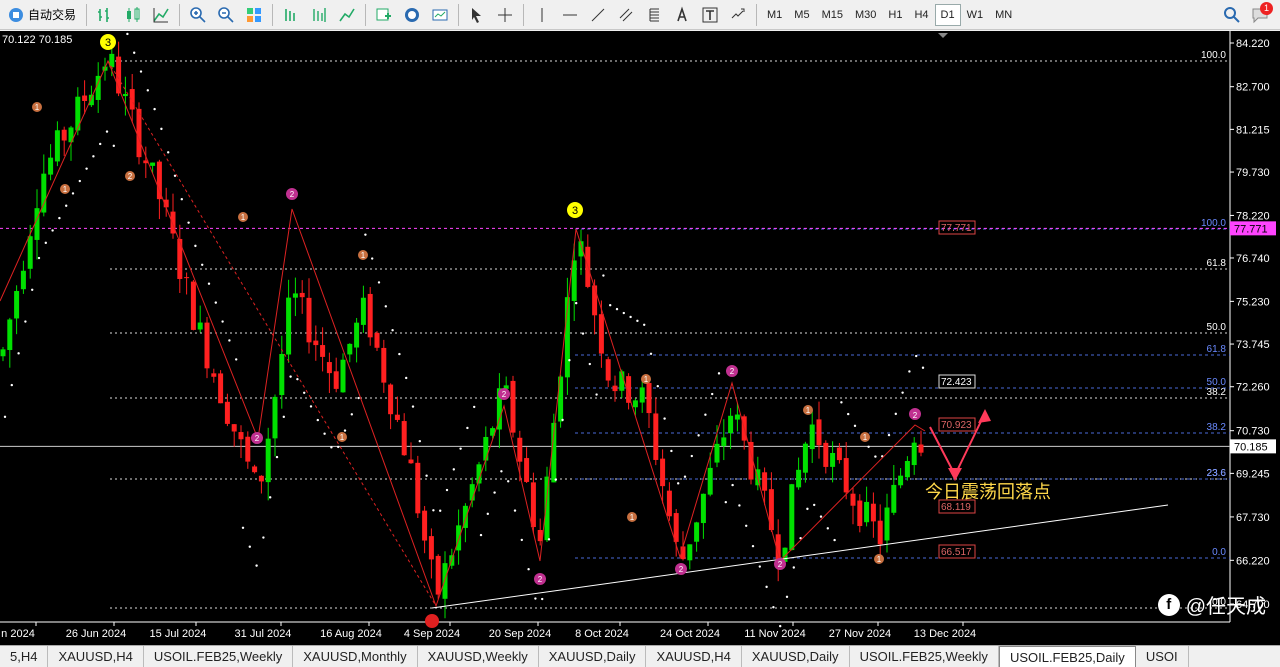  I want to click on bid-ask-readout: 70.122 70.185, so click(37, 40).